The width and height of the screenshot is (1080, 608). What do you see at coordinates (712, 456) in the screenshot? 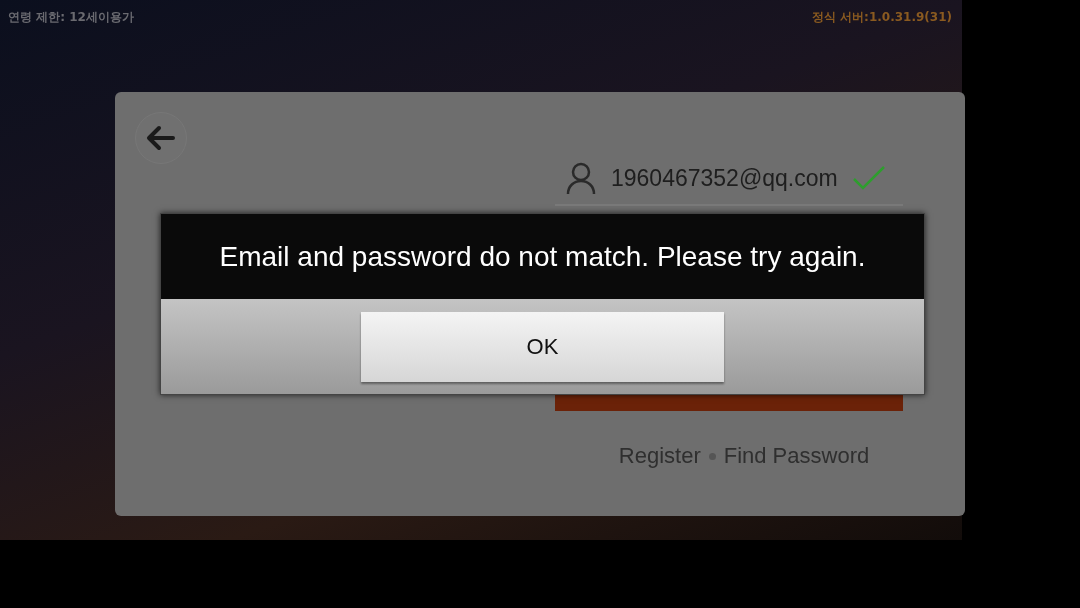
I see `separator-dot` at bounding box center [712, 456].